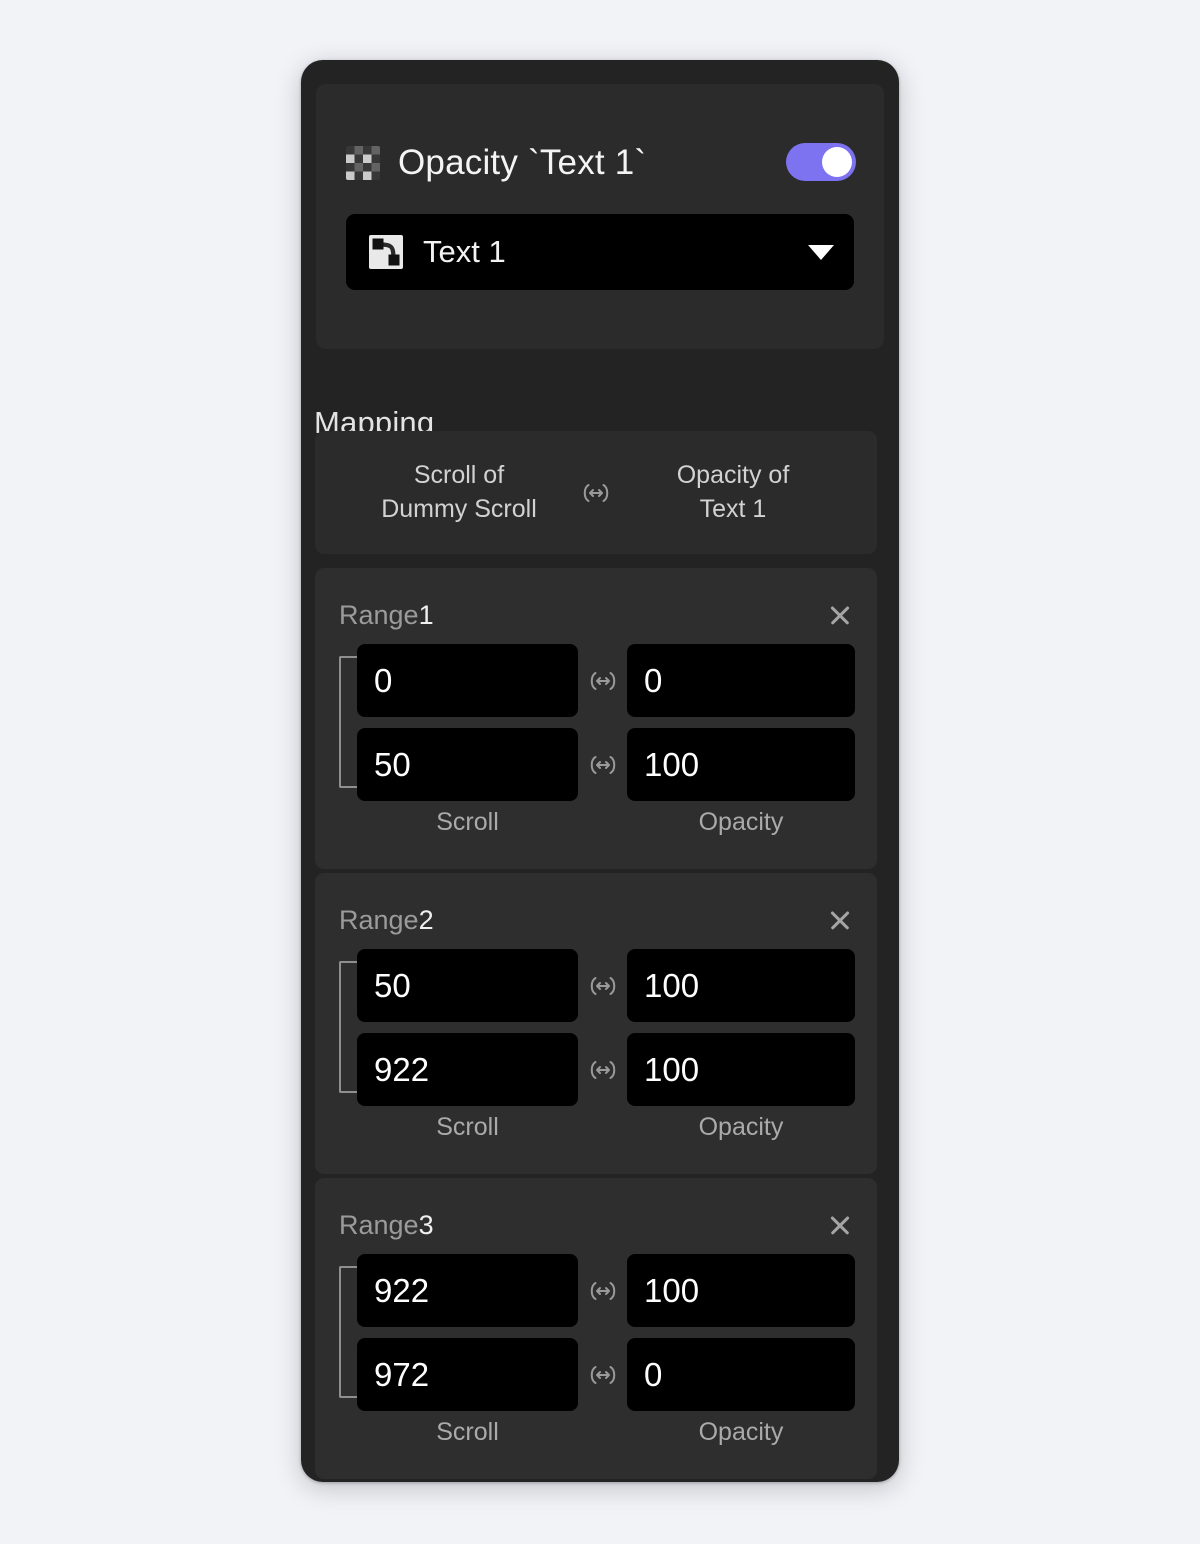 This screenshot has height=1544, width=1200. What do you see at coordinates (821, 252) in the screenshot?
I see `chevron-down-icon` at bounding box center [821, 252].